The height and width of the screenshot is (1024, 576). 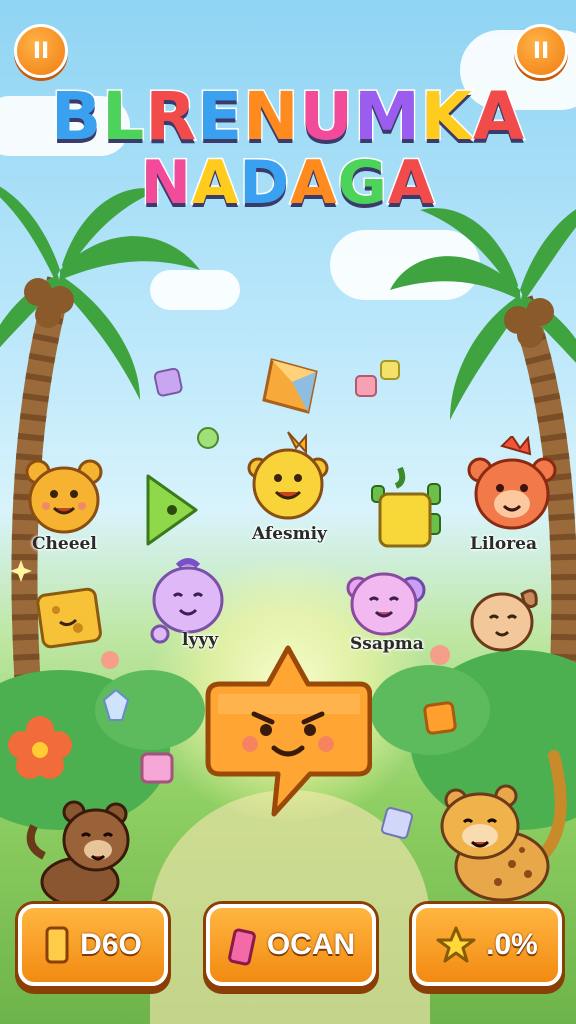 What do you see at coordinates (512, 944) in the screenshot?
I see `bottom-button-label: .0%` at bounding box center [512, 944].